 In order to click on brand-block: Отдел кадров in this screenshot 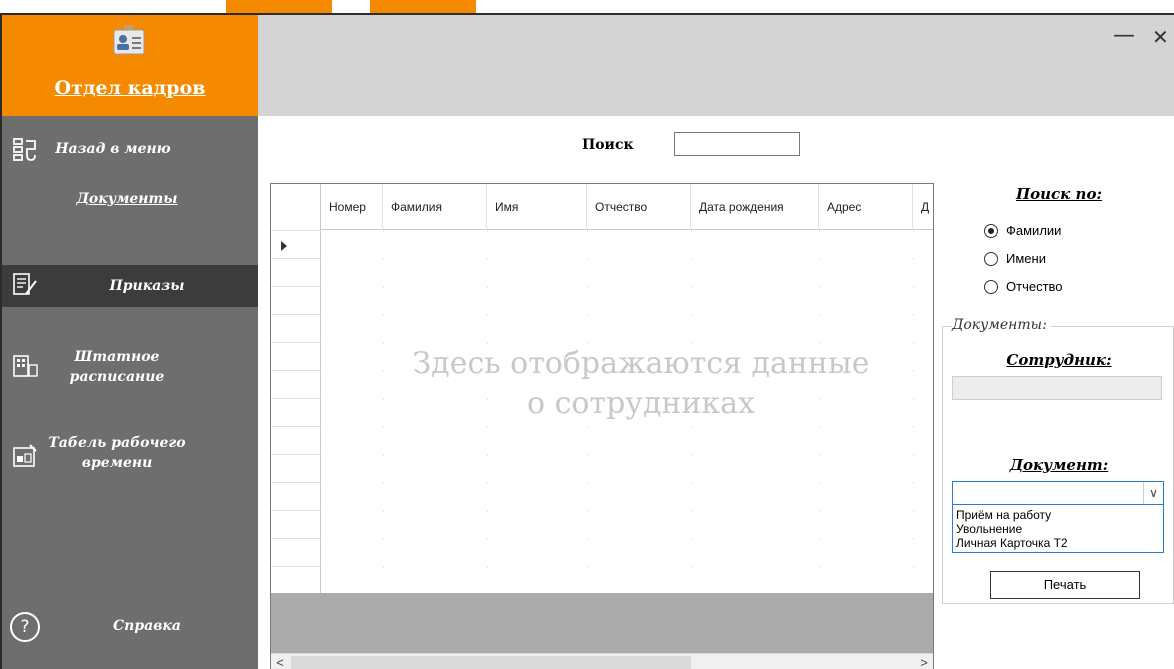, I will do `click(130, 65)`.